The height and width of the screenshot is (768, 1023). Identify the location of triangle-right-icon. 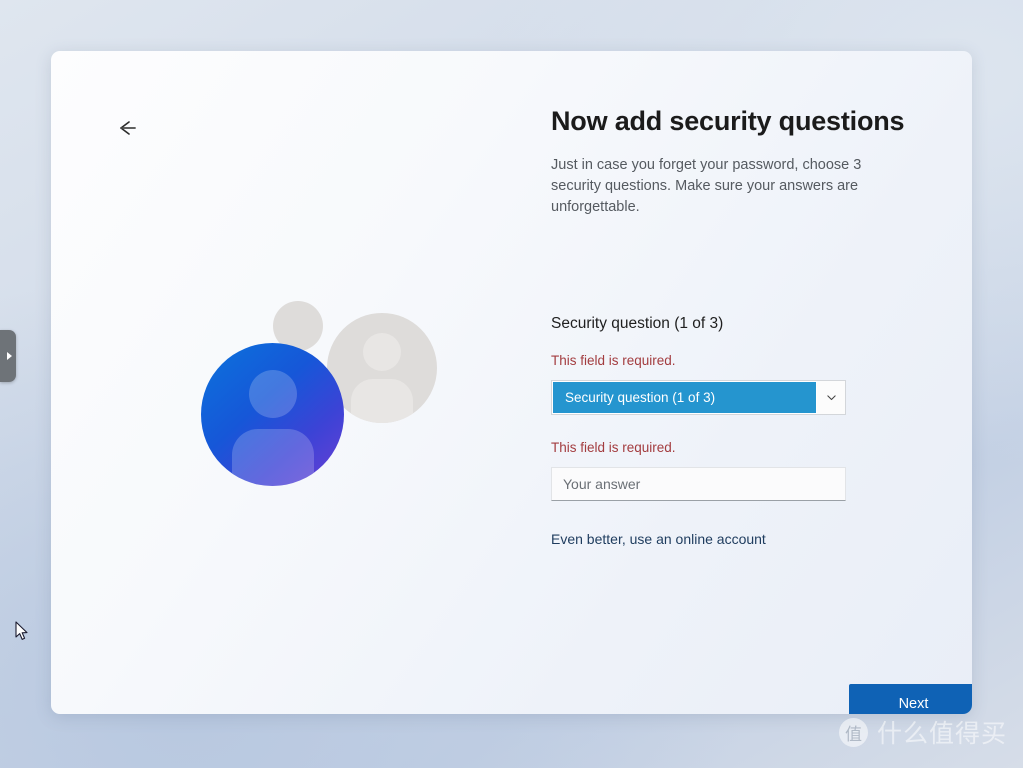
(9, 356).